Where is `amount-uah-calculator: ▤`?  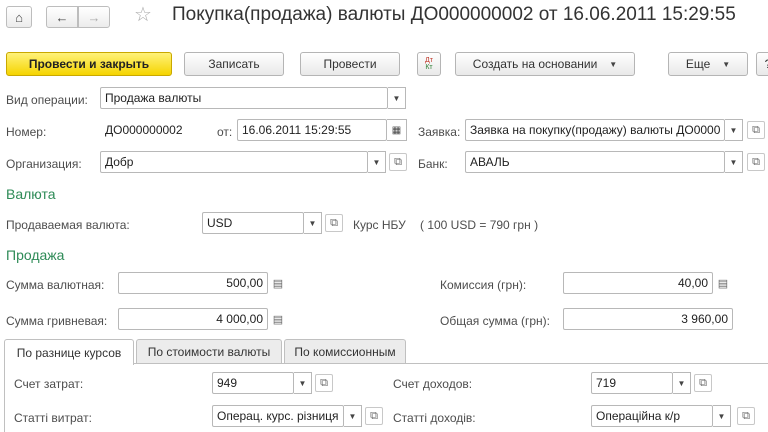
amount-uah-calculator: ▤ is located at coordinates (278, 319).